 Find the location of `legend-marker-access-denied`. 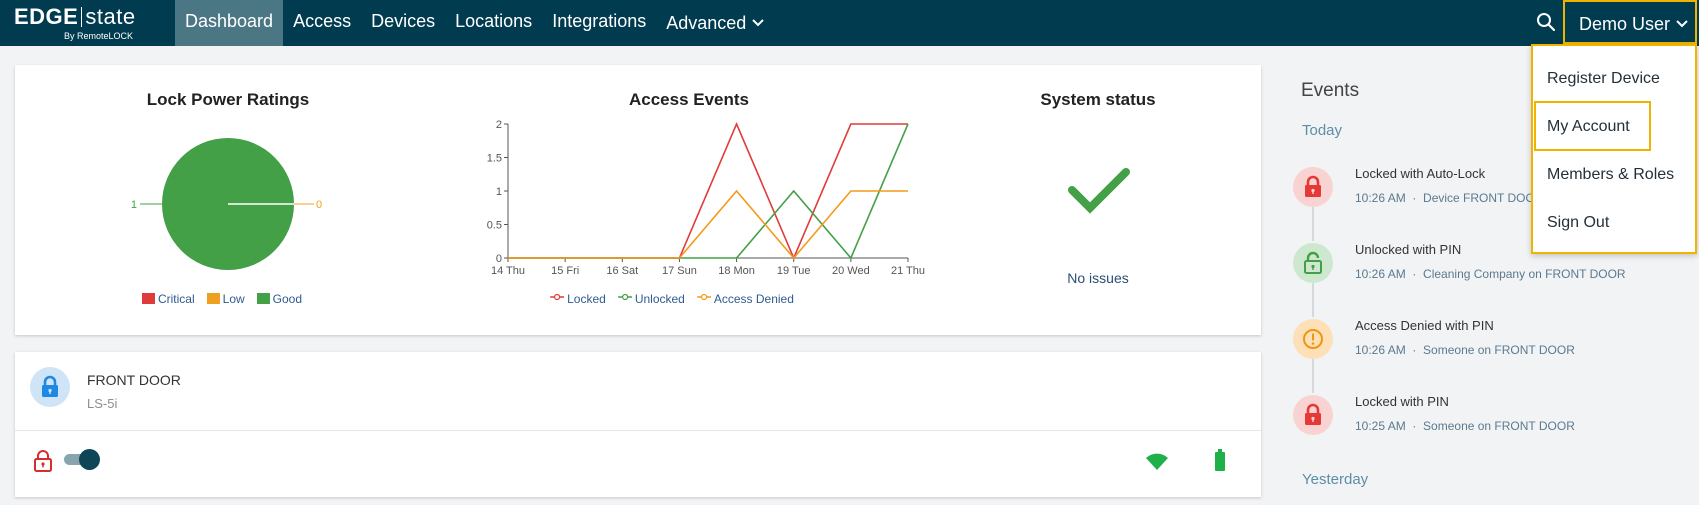

legend-marker-access-denied is located at coordinates (703, 297).